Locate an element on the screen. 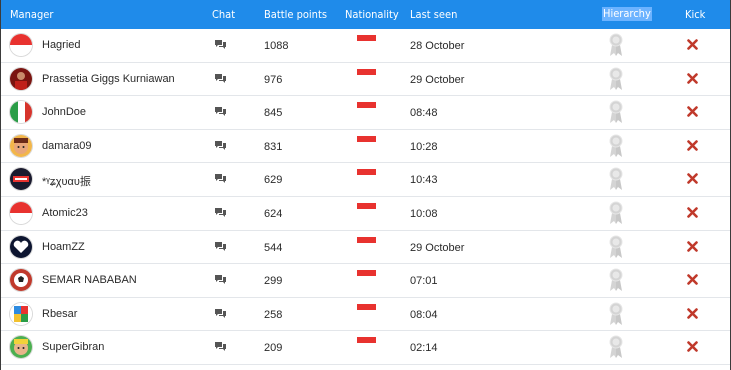 This screenshot has width=731, height=370. manager-name: damara09 is located at coordinates (67, 146).